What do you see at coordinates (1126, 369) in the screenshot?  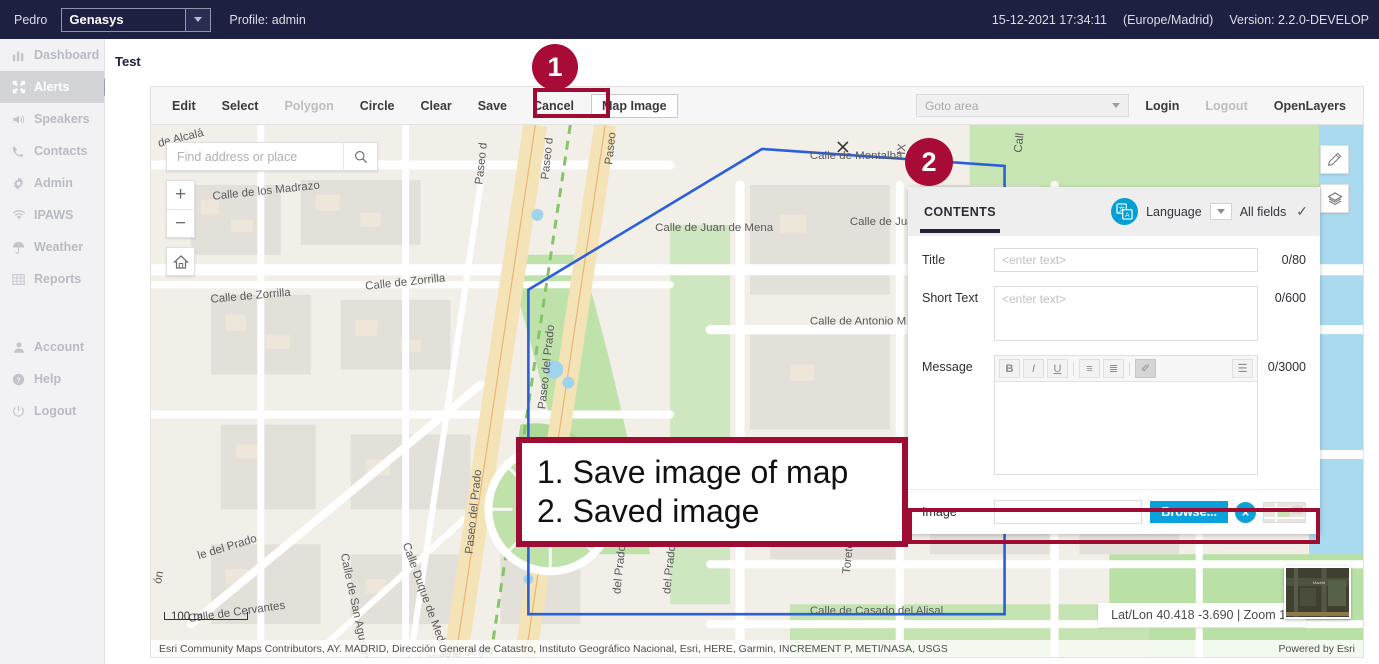 I see `rich-text-toolbar: B I U ≡ ≣ ✐ ☰` at bounding box center [1126, 369].